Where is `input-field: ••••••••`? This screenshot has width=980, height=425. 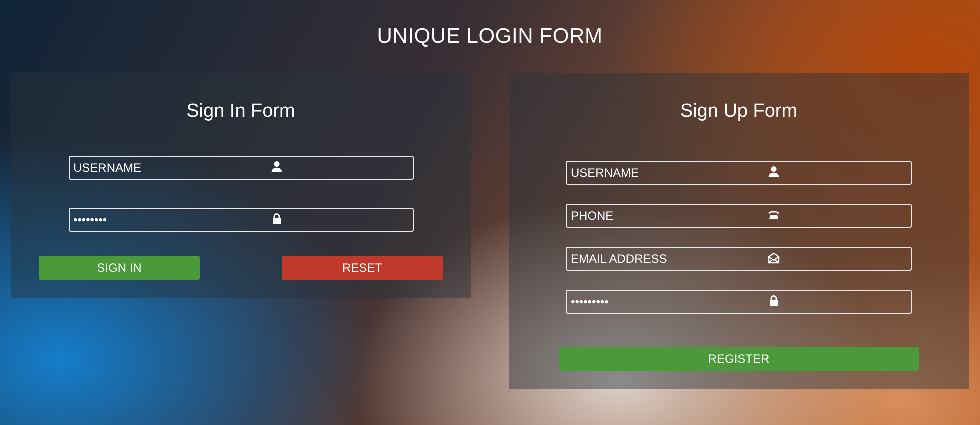 input-field: •••••••• is located at coordinates (241, 220).